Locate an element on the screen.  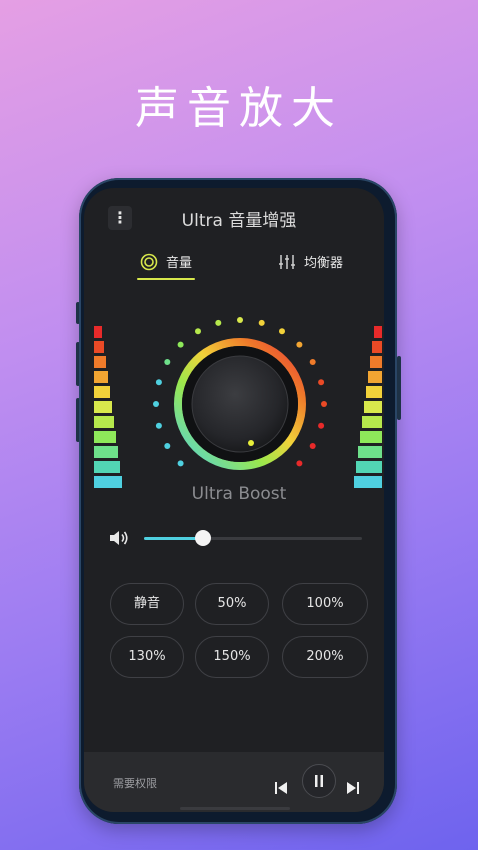
preset-50-button: 50% is located at coordinates (232, 604).